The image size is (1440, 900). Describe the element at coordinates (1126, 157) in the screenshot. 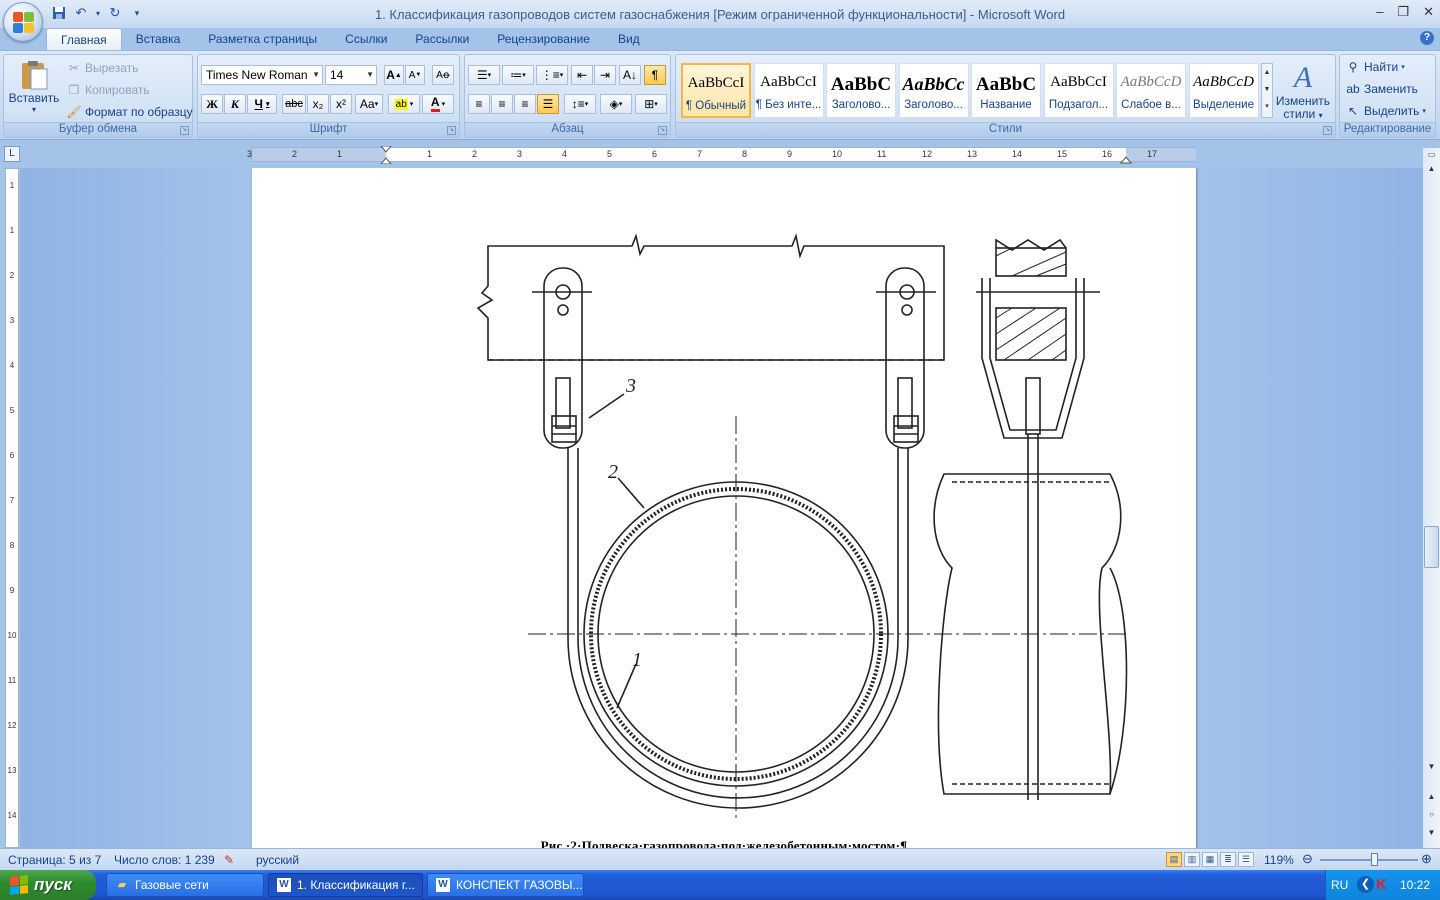

I see `right-indent-marker-icon` at that location.